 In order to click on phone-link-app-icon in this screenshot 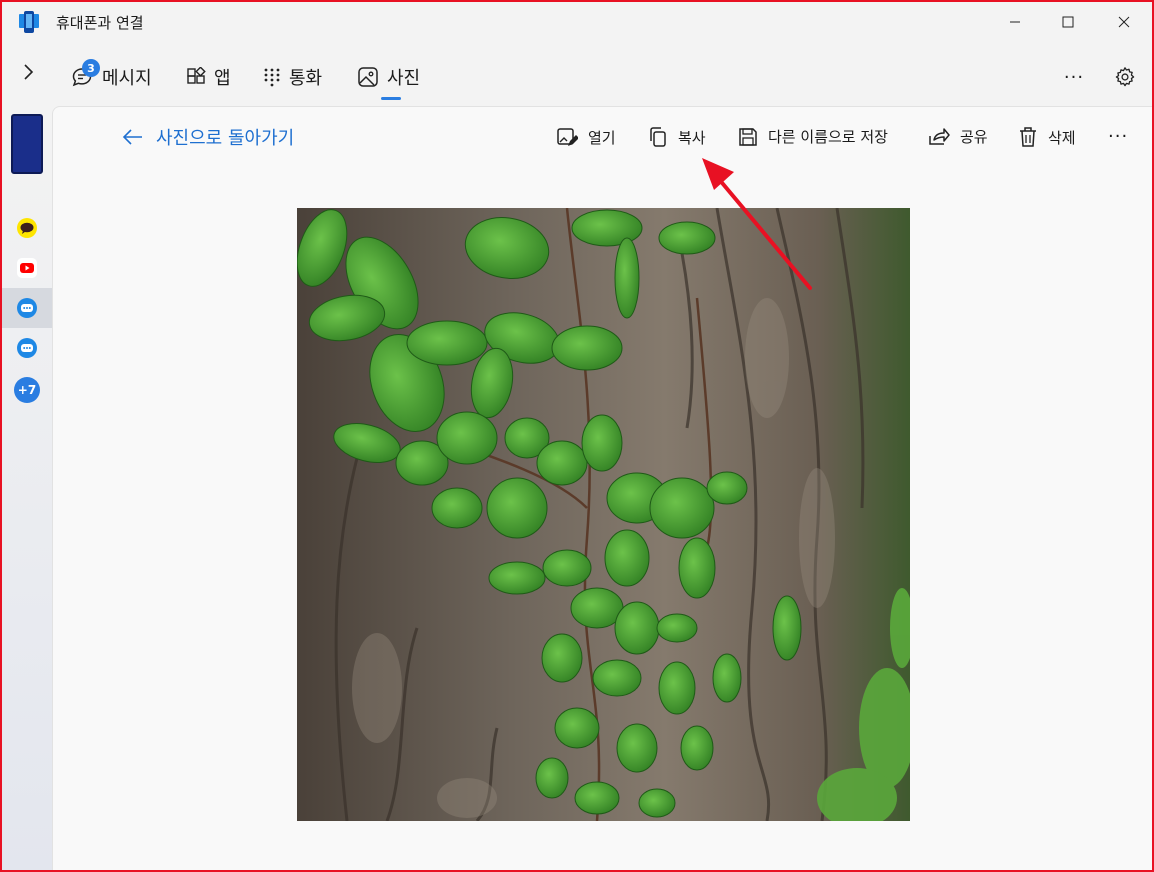, I will do `click(29, 22)`.